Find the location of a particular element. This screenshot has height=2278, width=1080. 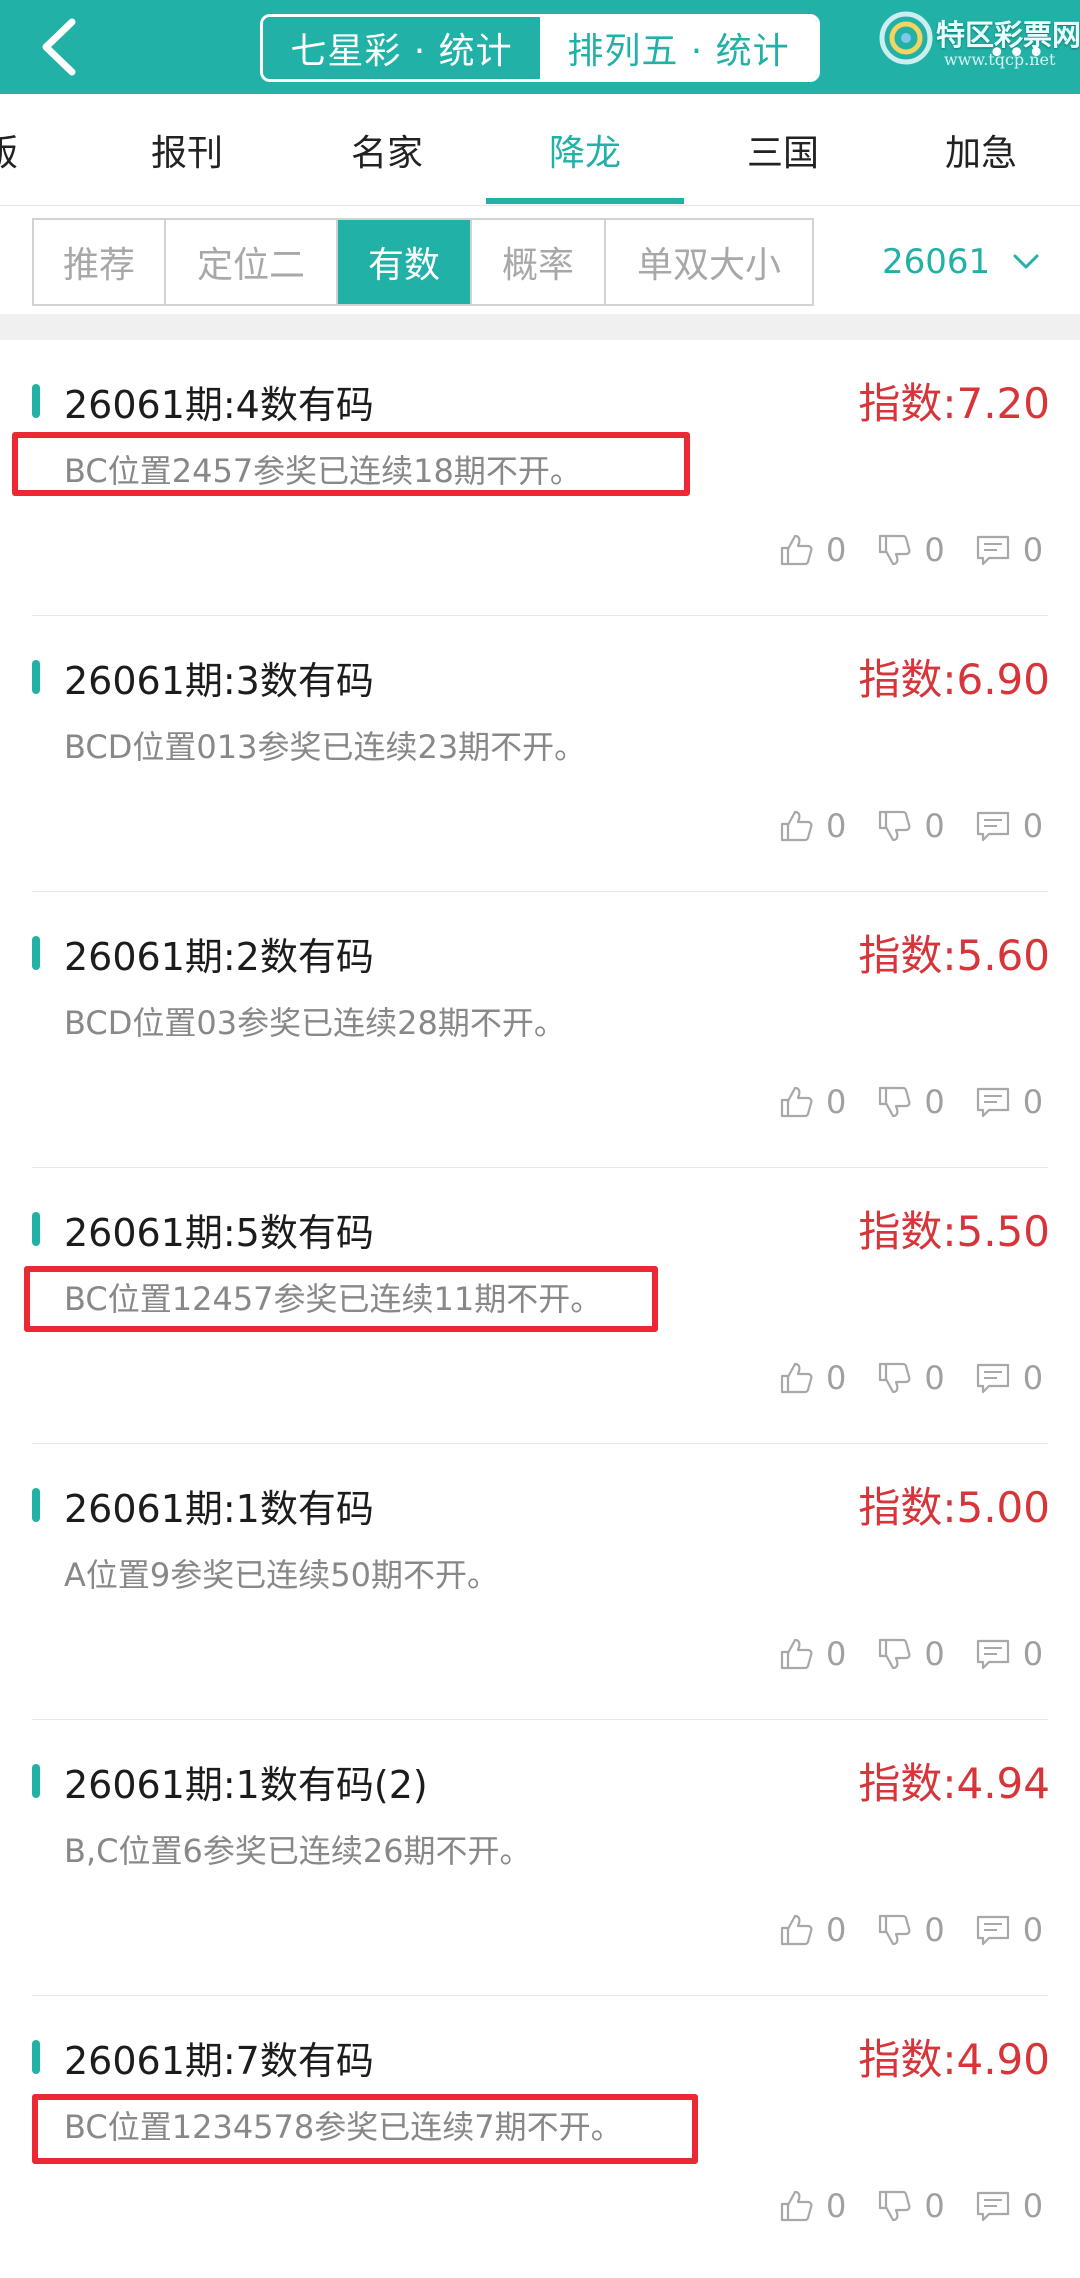

item-index: 指数:5.50 is located at coordinates (954, 1231).